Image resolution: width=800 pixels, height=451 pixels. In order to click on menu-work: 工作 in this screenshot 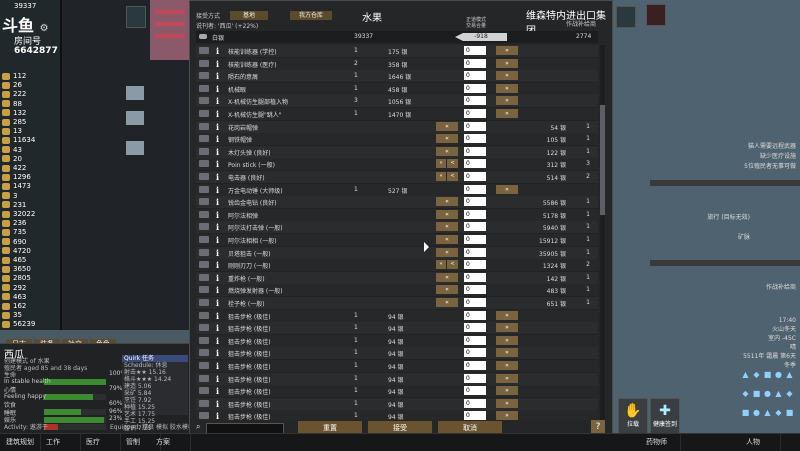, I will do `click(60, 442)`.